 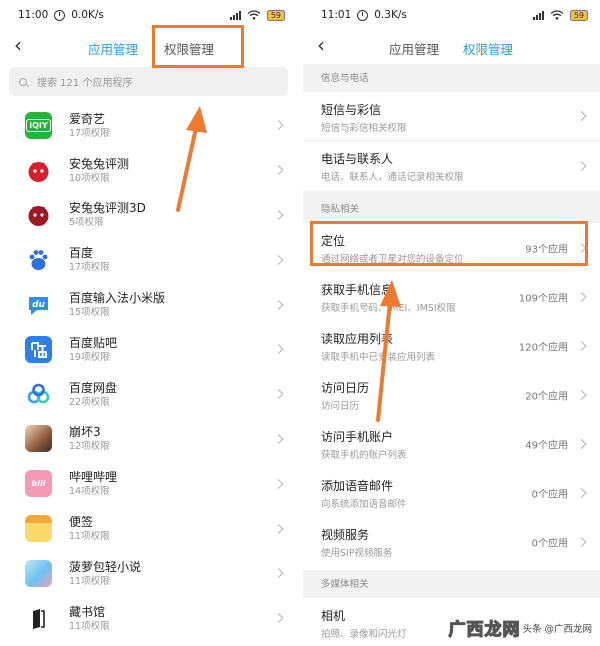 What do you see at coordinates (148, 528) in the screenshot?
I see `list-item: 便签 11项权限` at bounding box center [148, 528].